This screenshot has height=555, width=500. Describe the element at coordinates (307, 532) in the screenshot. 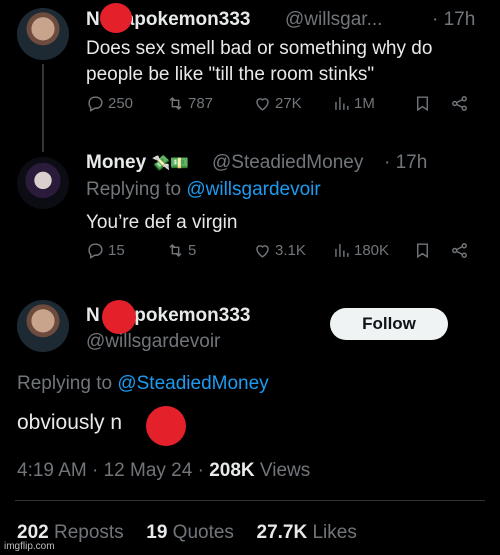

I see `likes-stat: 27.7K Likes` at that location.